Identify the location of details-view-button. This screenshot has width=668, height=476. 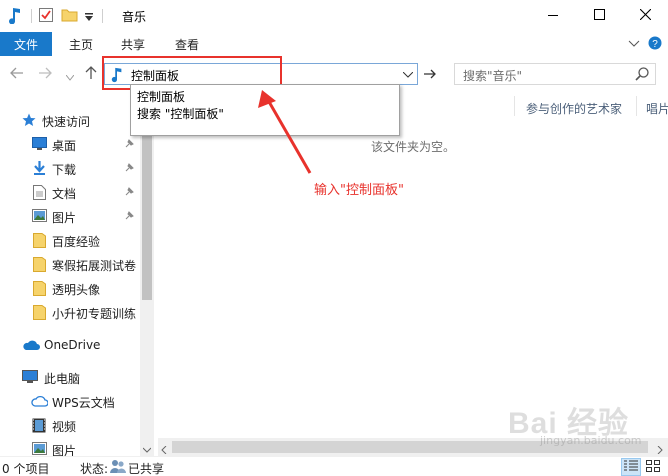
(631, 467).